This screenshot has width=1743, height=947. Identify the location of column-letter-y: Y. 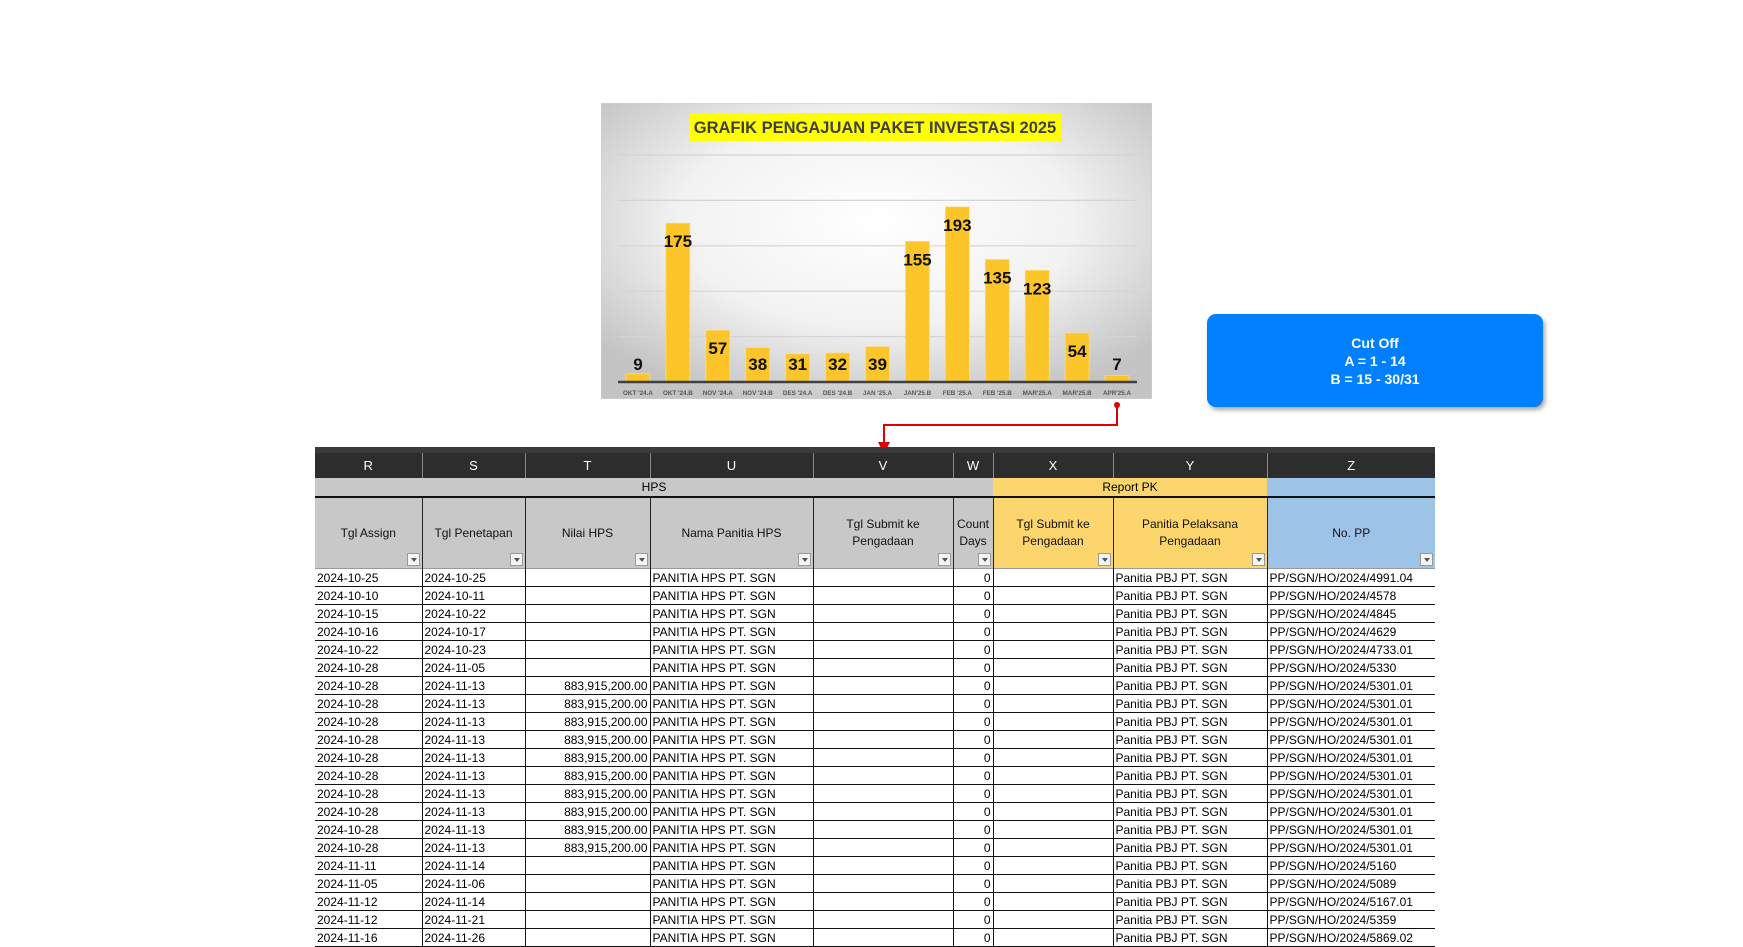
(1189, 462).